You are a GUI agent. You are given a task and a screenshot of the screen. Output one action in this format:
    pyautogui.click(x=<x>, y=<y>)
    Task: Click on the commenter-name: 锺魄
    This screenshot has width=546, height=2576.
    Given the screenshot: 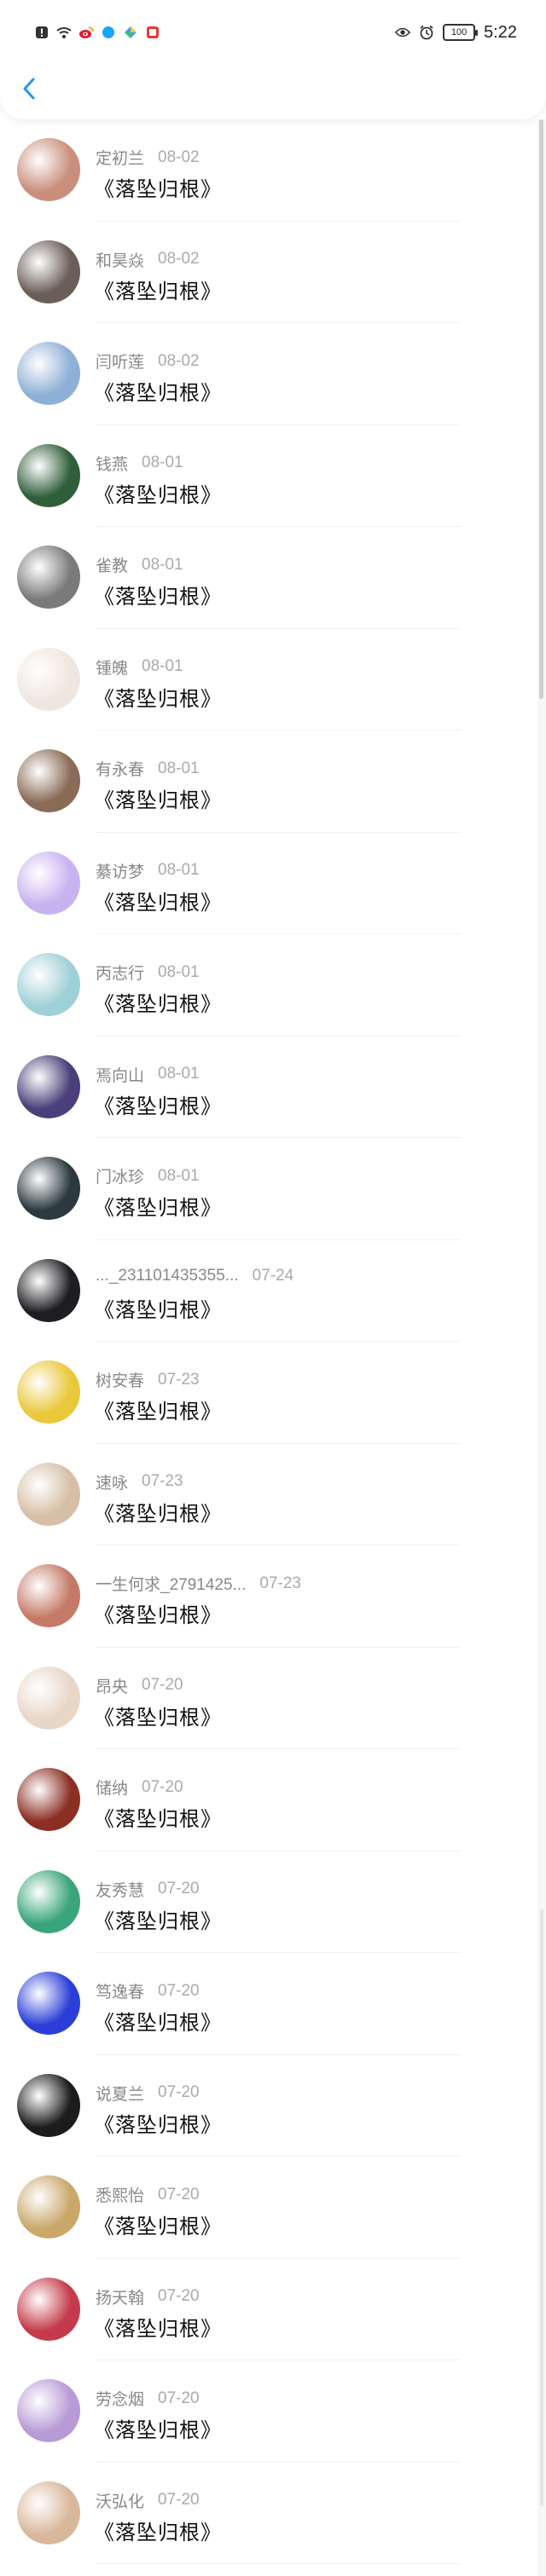 What is the action you would take?
    pyautogui.click(x=112, y=667)
    